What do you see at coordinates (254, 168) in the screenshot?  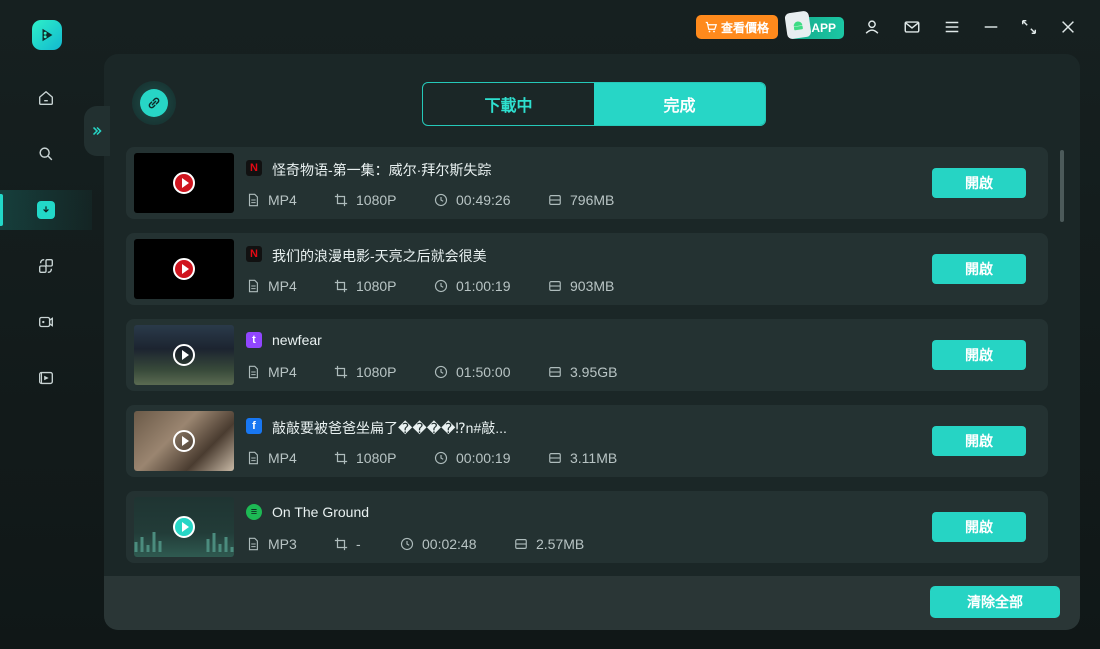 I see `netflix-icon: N` at bounding box center [254, 168].